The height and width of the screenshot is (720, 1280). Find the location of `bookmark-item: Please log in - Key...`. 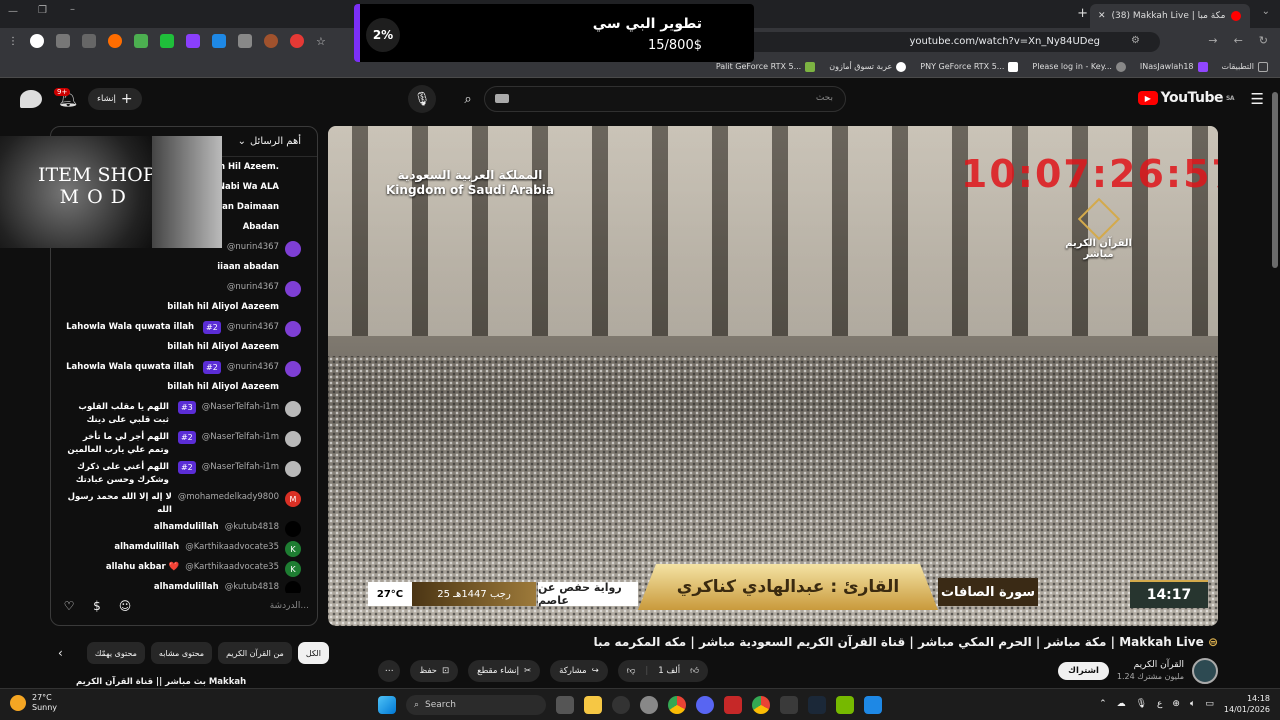

bookmark-item: Please log in - Key... is located at coordinates (1079, 66).